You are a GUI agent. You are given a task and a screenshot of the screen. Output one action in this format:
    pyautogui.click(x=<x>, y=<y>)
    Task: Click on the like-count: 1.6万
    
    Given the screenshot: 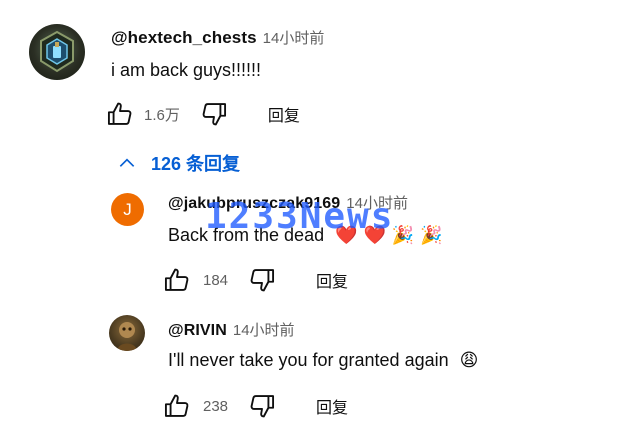 What is the action you would take?
    pyautogui.click(x=162, y=115)
    